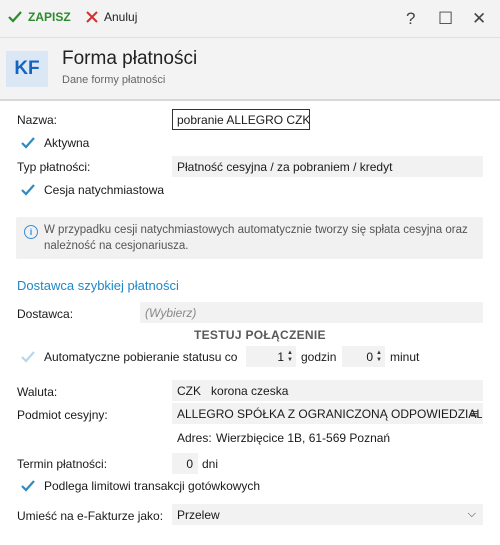 The image size is (500, 545). Describe the element at coordinates (104, 190) in the screenshot. I see `instant-cession-label: Cesja natychmiastowa` at that location.